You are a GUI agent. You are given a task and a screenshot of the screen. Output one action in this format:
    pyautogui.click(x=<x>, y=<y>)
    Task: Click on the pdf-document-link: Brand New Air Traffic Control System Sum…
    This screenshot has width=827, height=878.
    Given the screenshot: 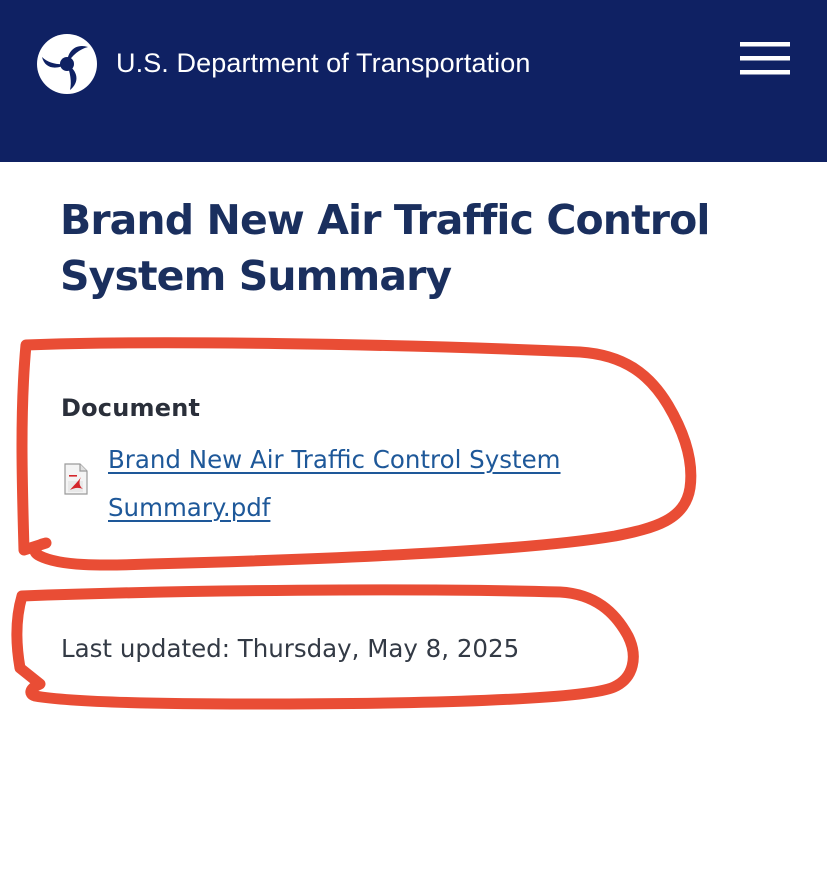 What is the action you would take?
    pyautogui.click(x=378, y=484)
    